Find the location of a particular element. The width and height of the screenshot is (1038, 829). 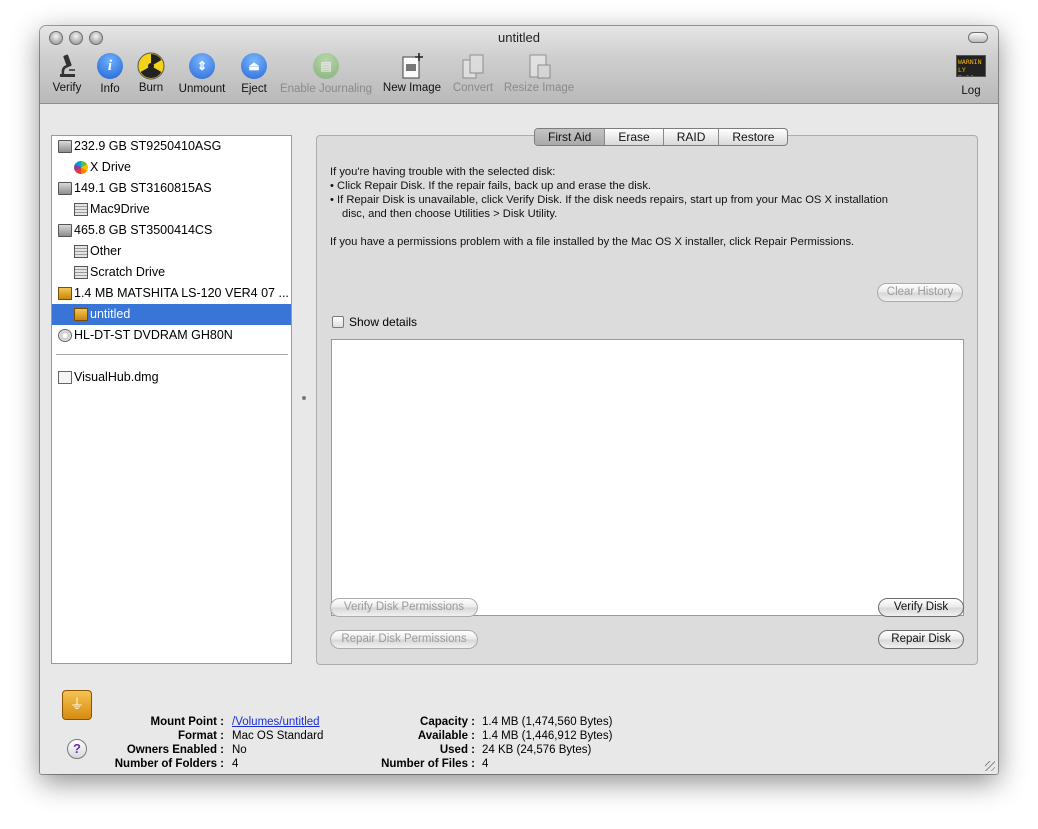

zip-disk-icon is located at coordinates (65, 293).